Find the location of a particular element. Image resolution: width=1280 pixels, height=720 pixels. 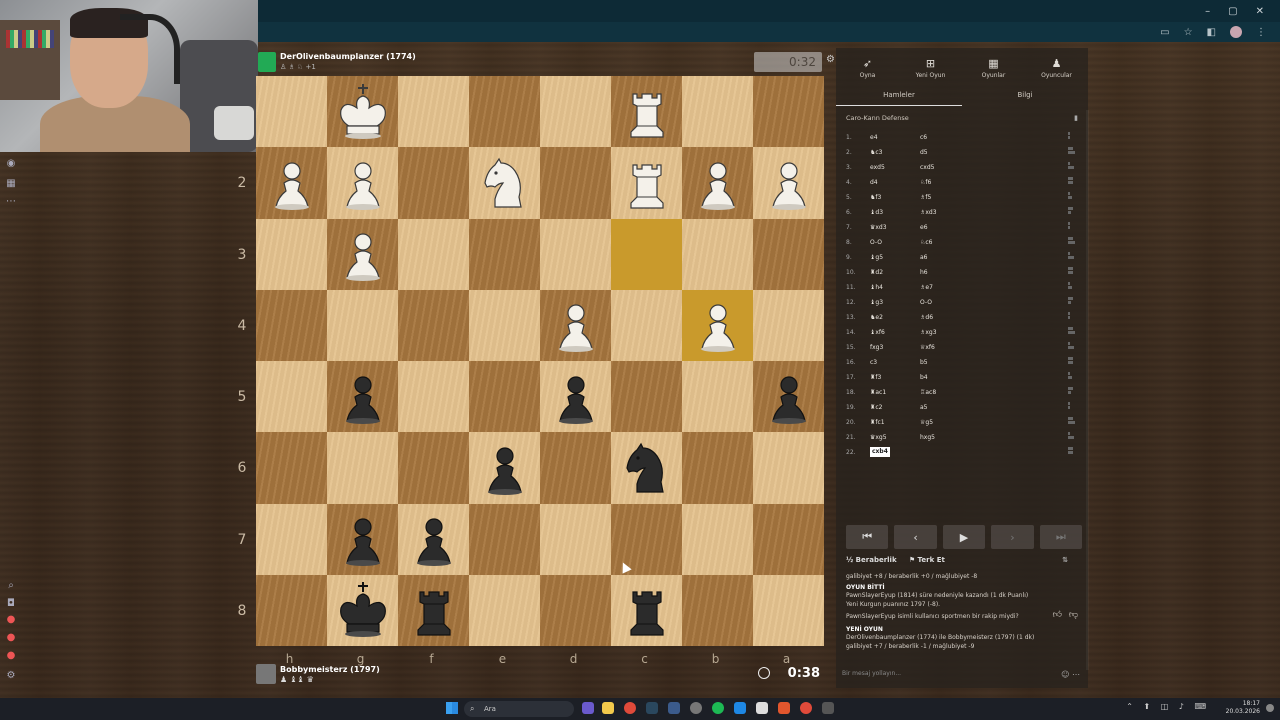

maximize-icon: ▢ is located at coordinates (1232, 11).